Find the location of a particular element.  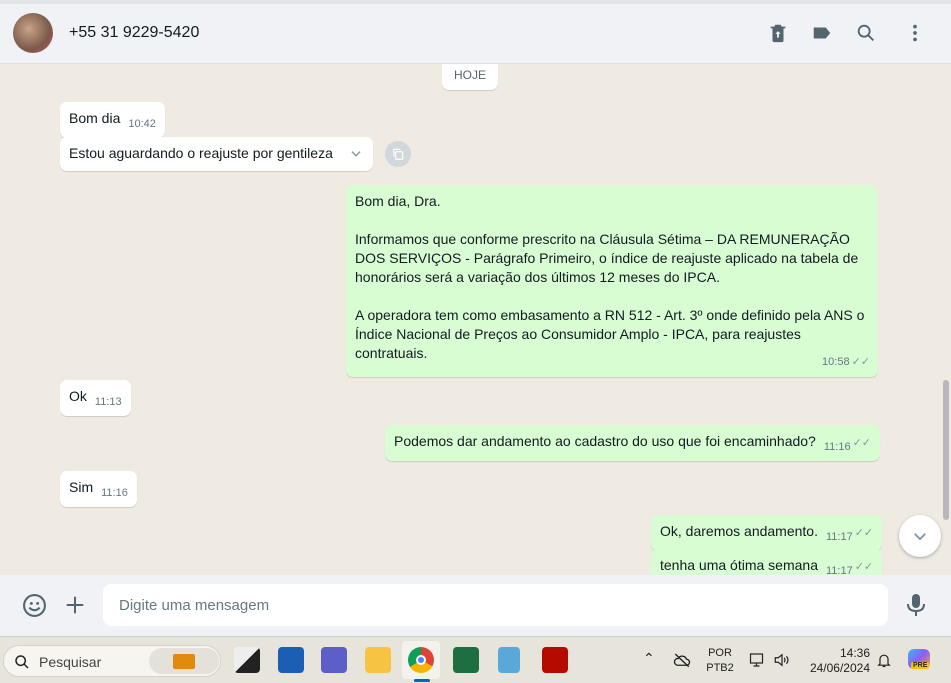

notification-bell-icon is located at coordinates (884, 660).